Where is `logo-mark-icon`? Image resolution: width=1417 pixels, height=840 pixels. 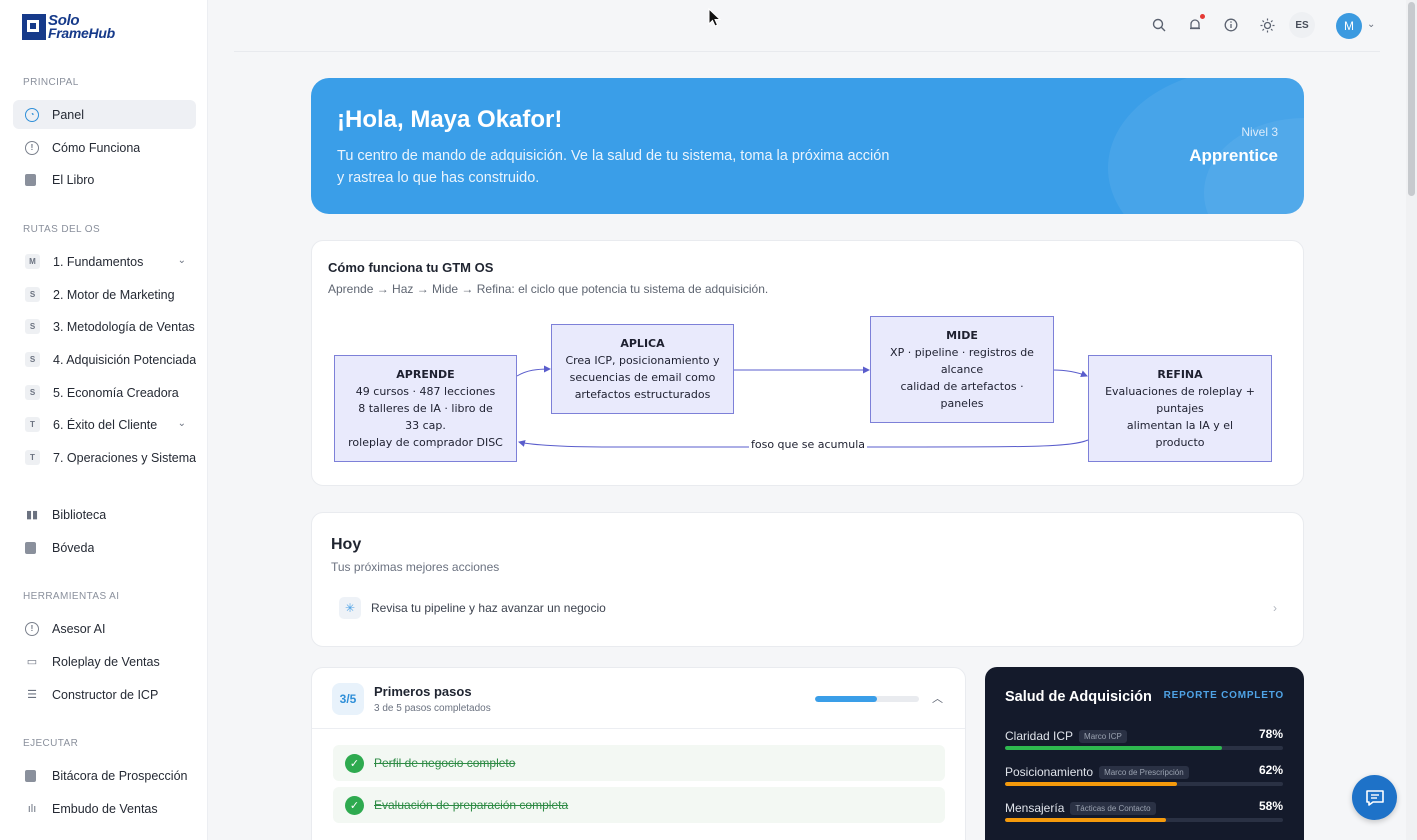
logo-mark-icon is located at coordinates (34, 27).